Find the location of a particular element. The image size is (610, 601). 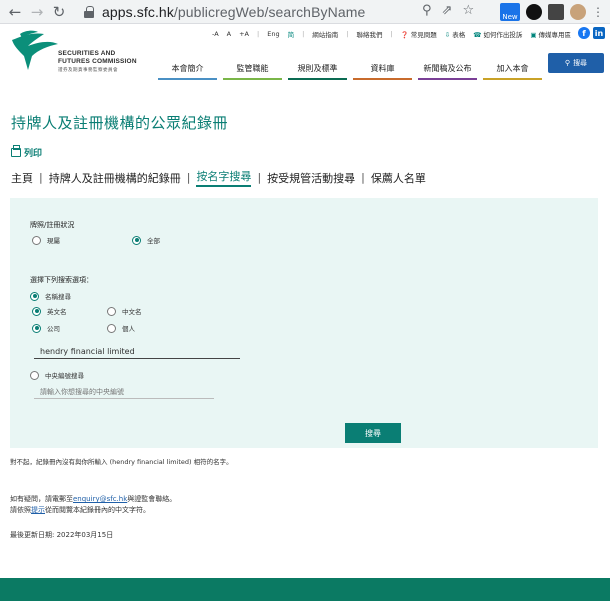

linkedin-icon: in is located at coordinates (599, 33).